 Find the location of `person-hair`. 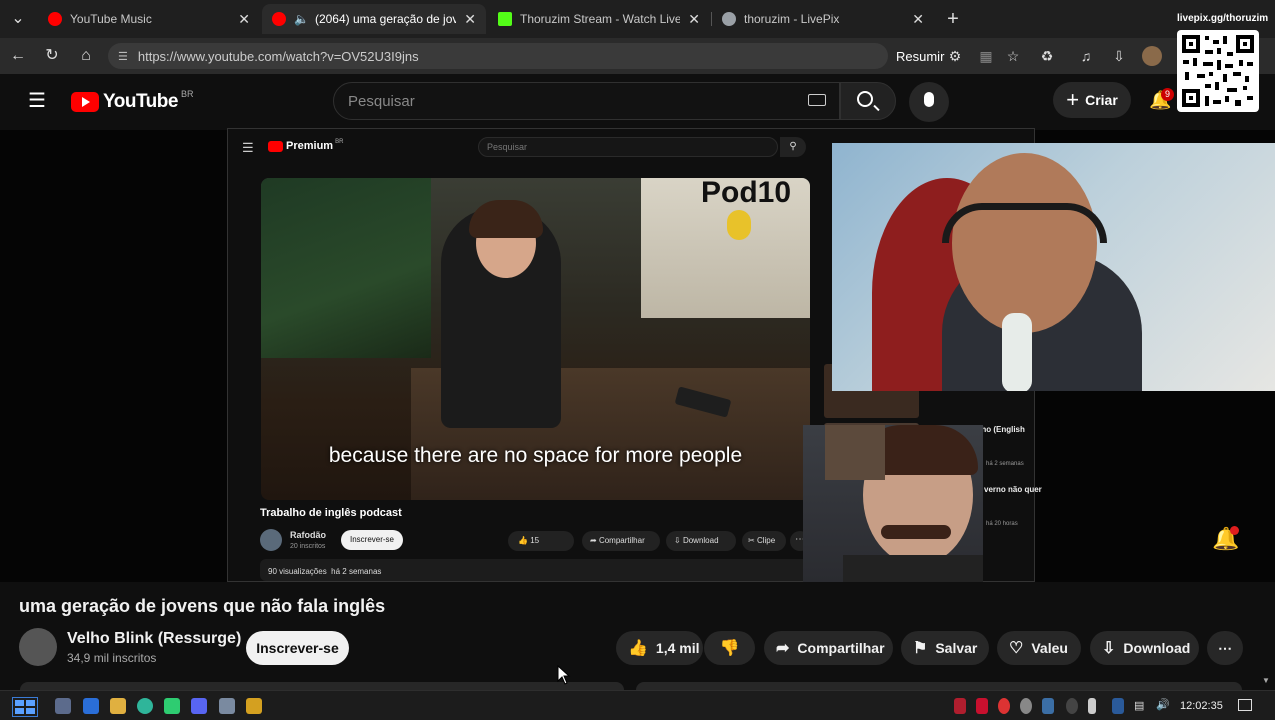

person-hair is located at coordinates (506, 219).